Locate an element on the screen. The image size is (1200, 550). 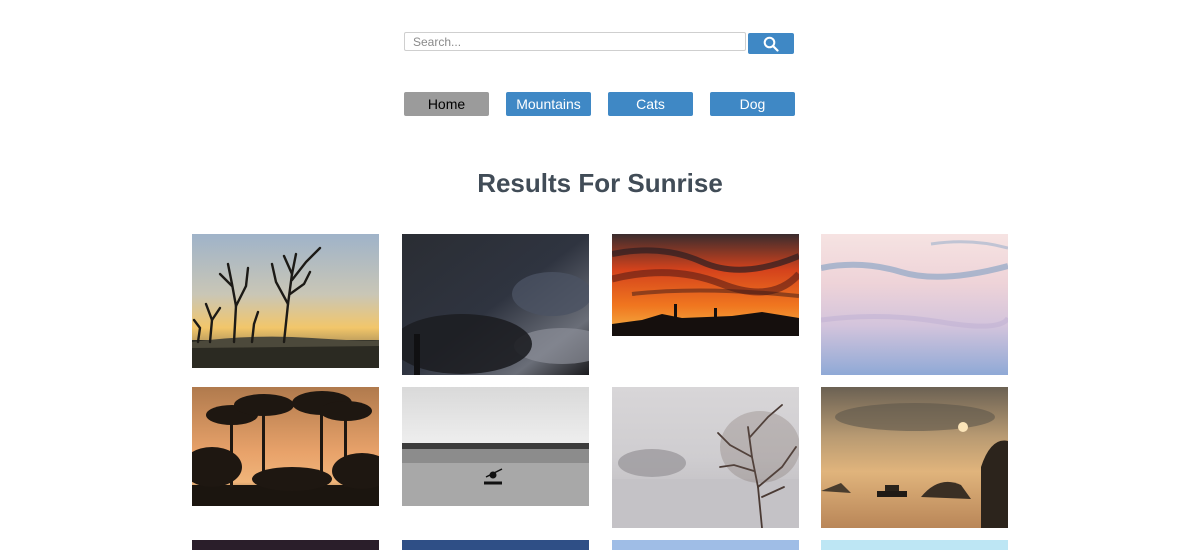
results-title: Results For Sunrise is located at coordinates (600, 183).